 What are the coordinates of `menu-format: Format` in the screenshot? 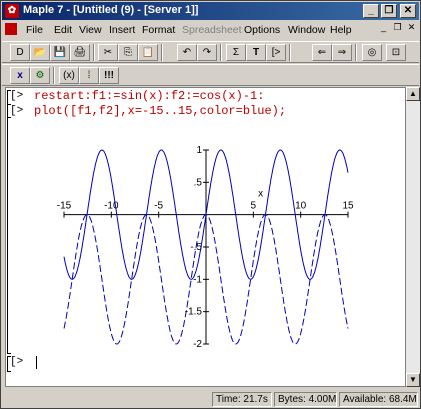 It's located at (158, 30).